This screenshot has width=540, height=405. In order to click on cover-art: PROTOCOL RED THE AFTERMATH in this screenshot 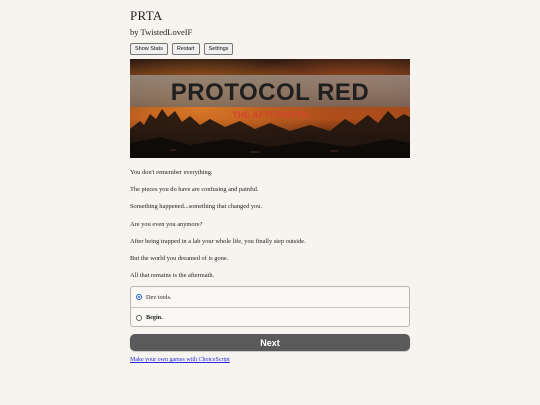, I will do `click(270, 108)`.